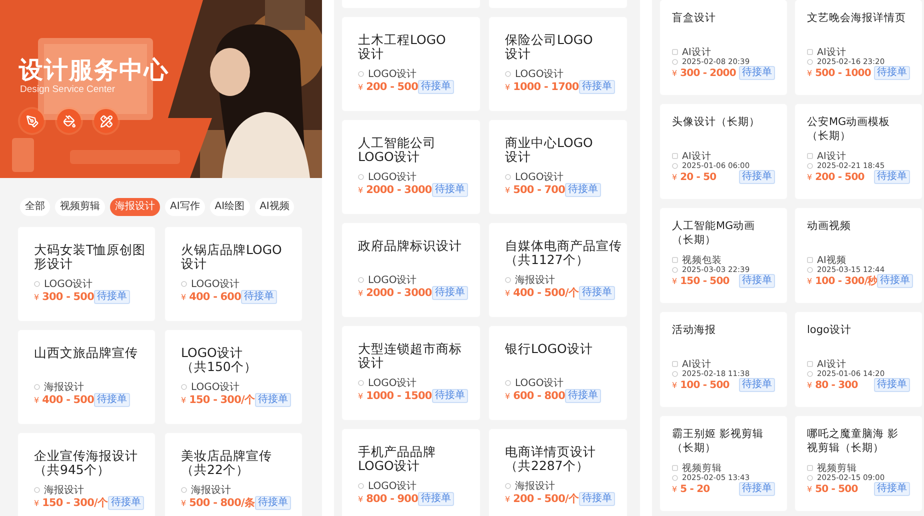 This screenshot has width=924, height=516. What do you see at coordinates (94, 70) in the screenshot?
I see `hero-title: 设计服务中心` at bounding box center [94, 70].